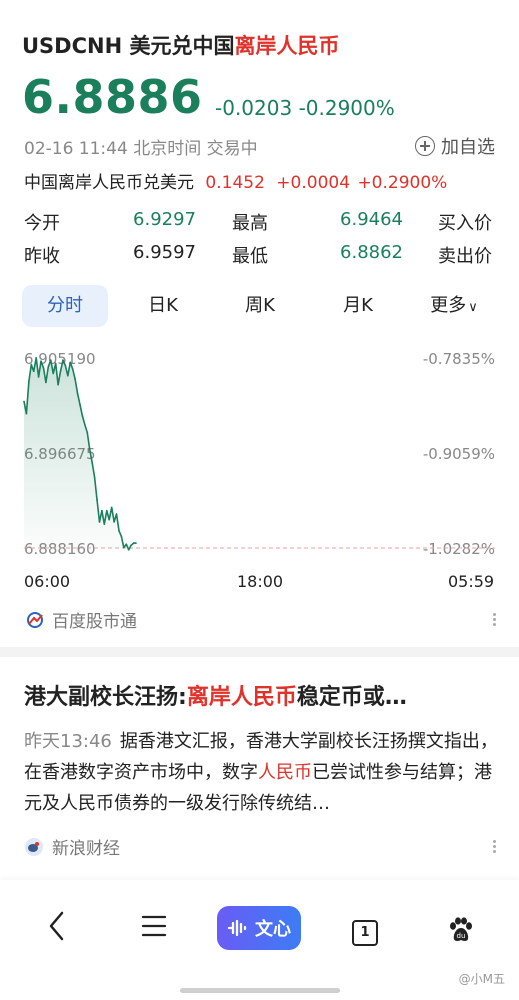  Describe the element at coordinates (167, 149) in the screenshot. I see `quote-timezone: 北京时间` at that location.